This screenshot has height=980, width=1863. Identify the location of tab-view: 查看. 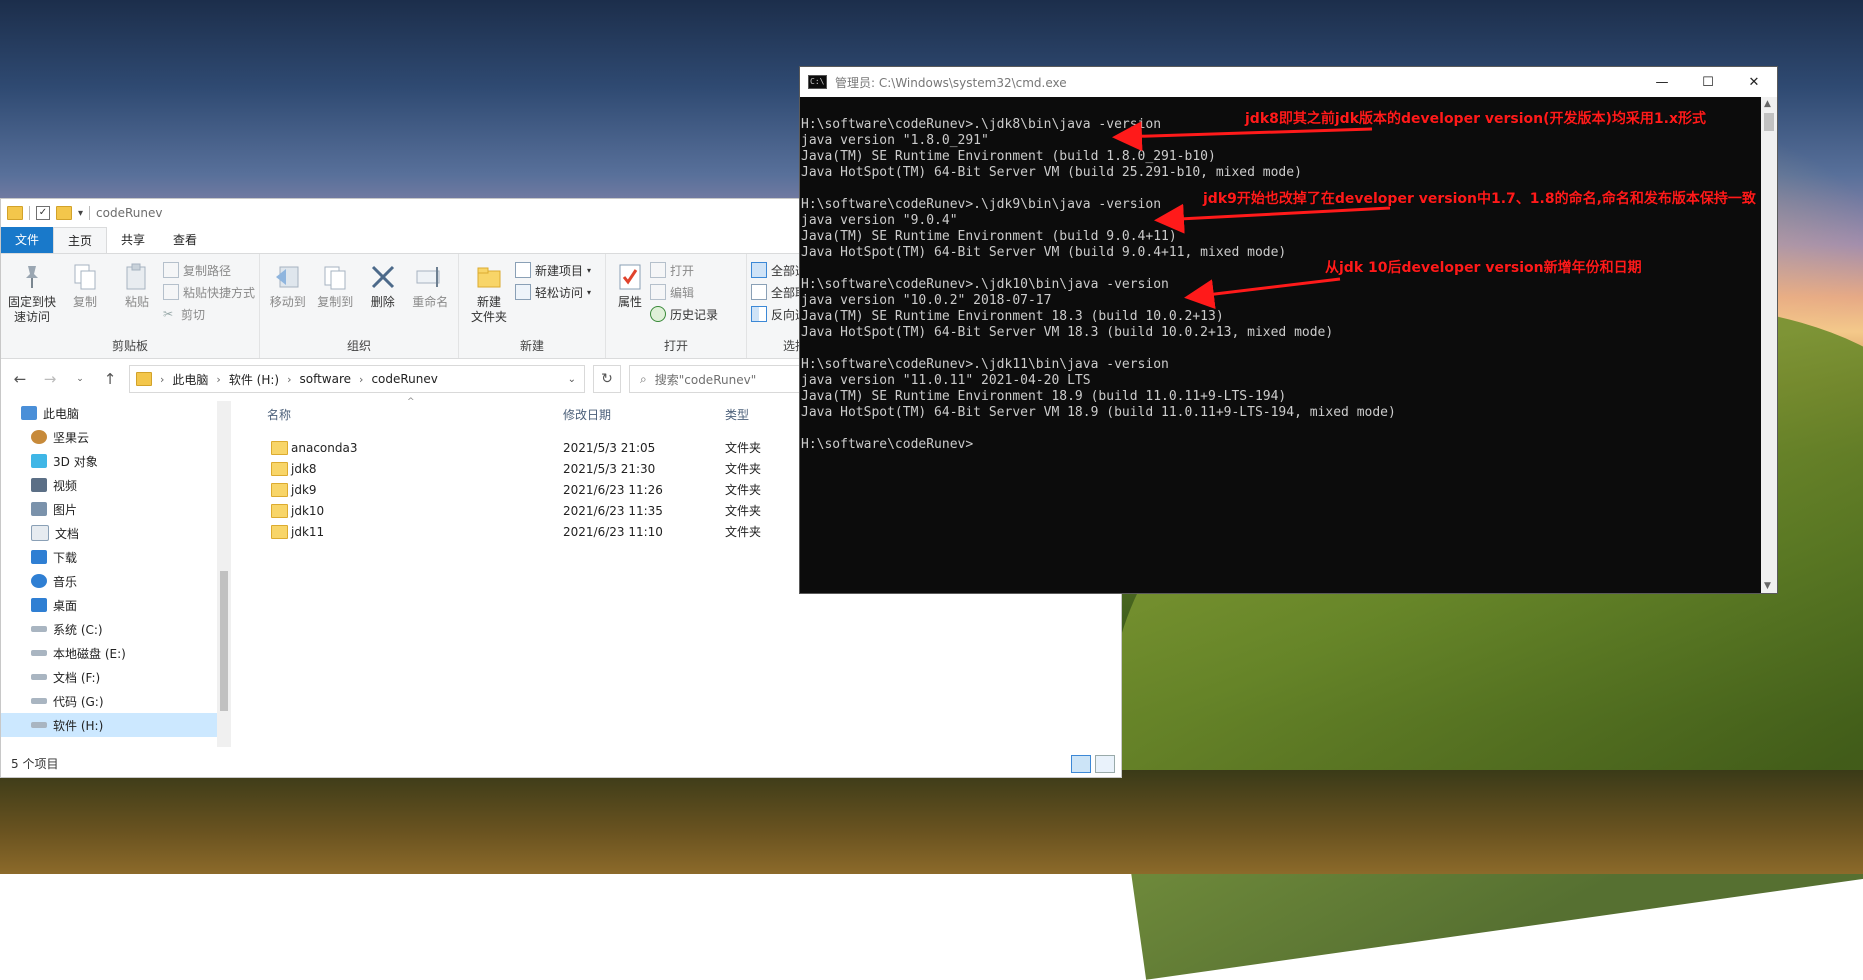
(185, 240).